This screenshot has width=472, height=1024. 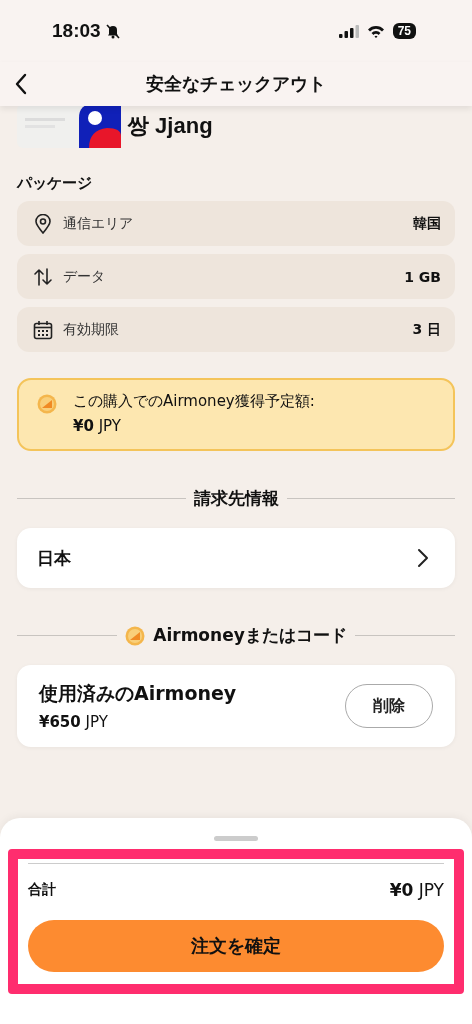 I want to click on battery-indicator: 75, so click(x=404, y=31).